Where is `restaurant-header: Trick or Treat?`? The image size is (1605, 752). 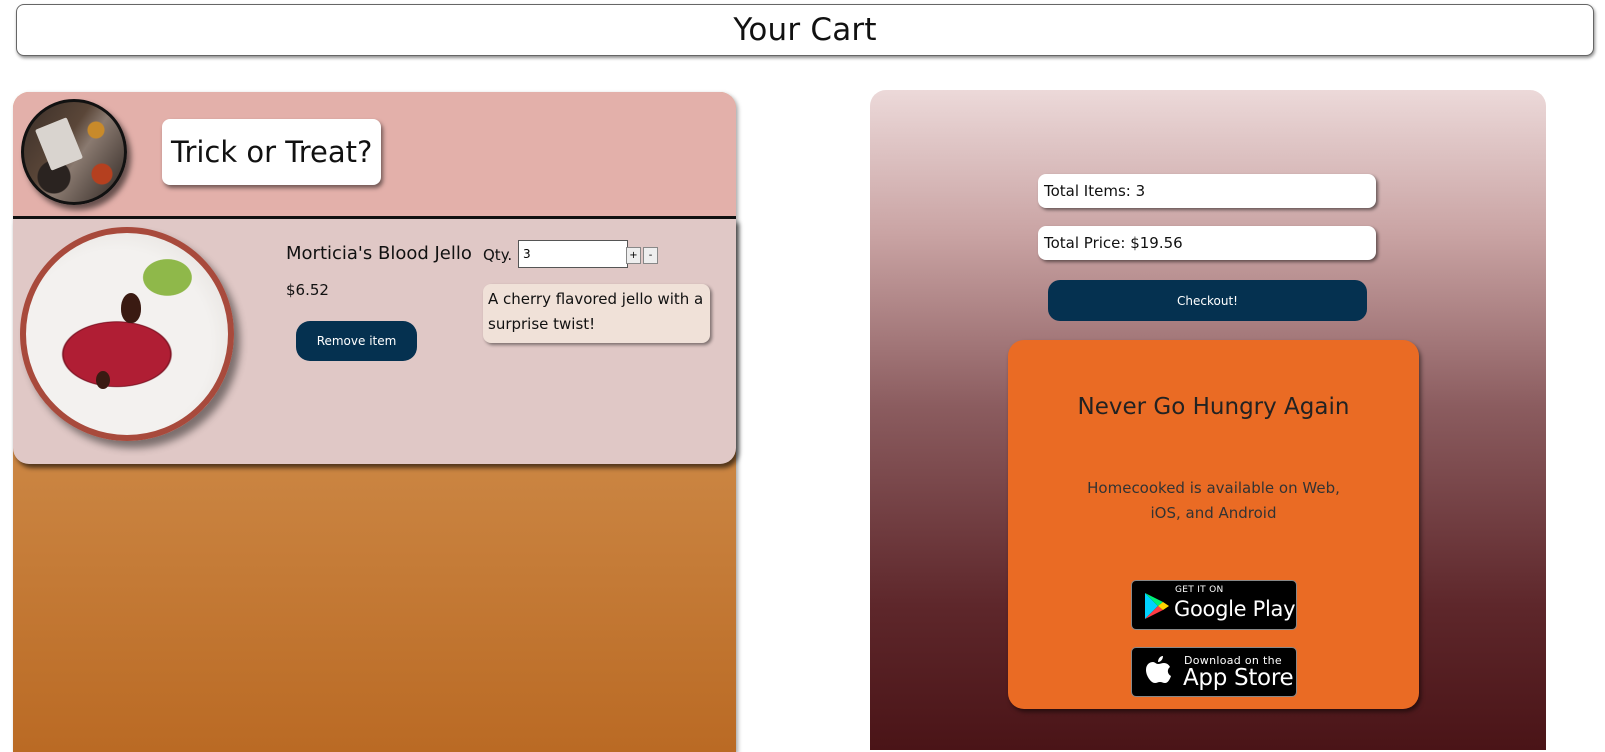
restaurant-header: Trick or Treat? is located at coordinates (374, 155).